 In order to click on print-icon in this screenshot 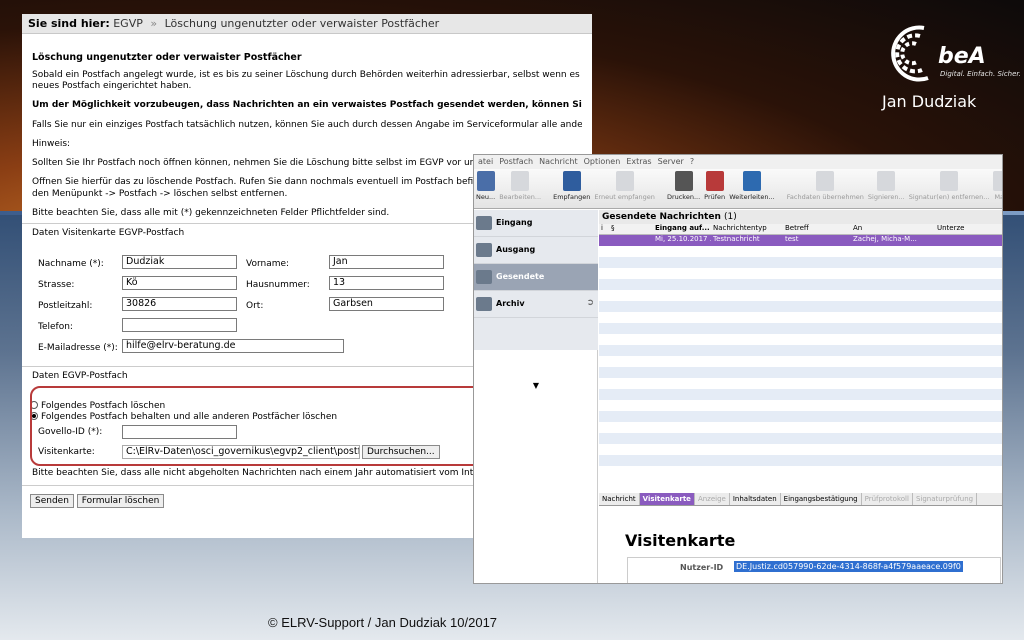, I will do `click(683, 181)`.